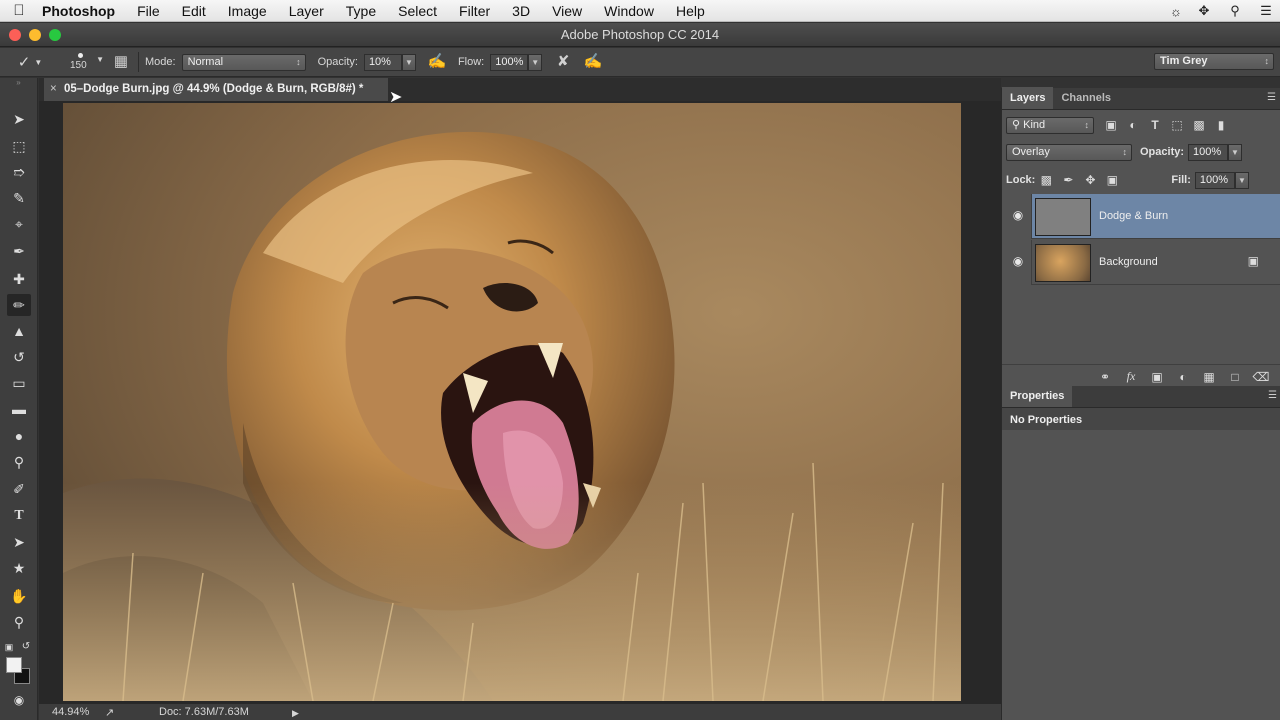 Image resolution: width=1280 pixels, height=720 pixels. I want to click on default-colors-icon: ▣, so click(9, 647).